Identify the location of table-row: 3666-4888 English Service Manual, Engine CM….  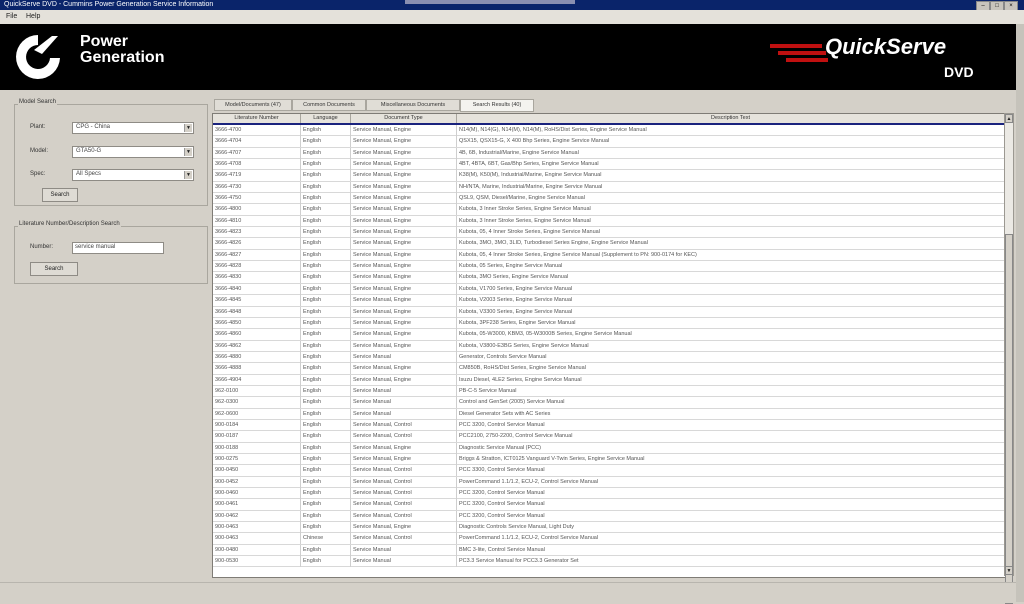
(609, 369).